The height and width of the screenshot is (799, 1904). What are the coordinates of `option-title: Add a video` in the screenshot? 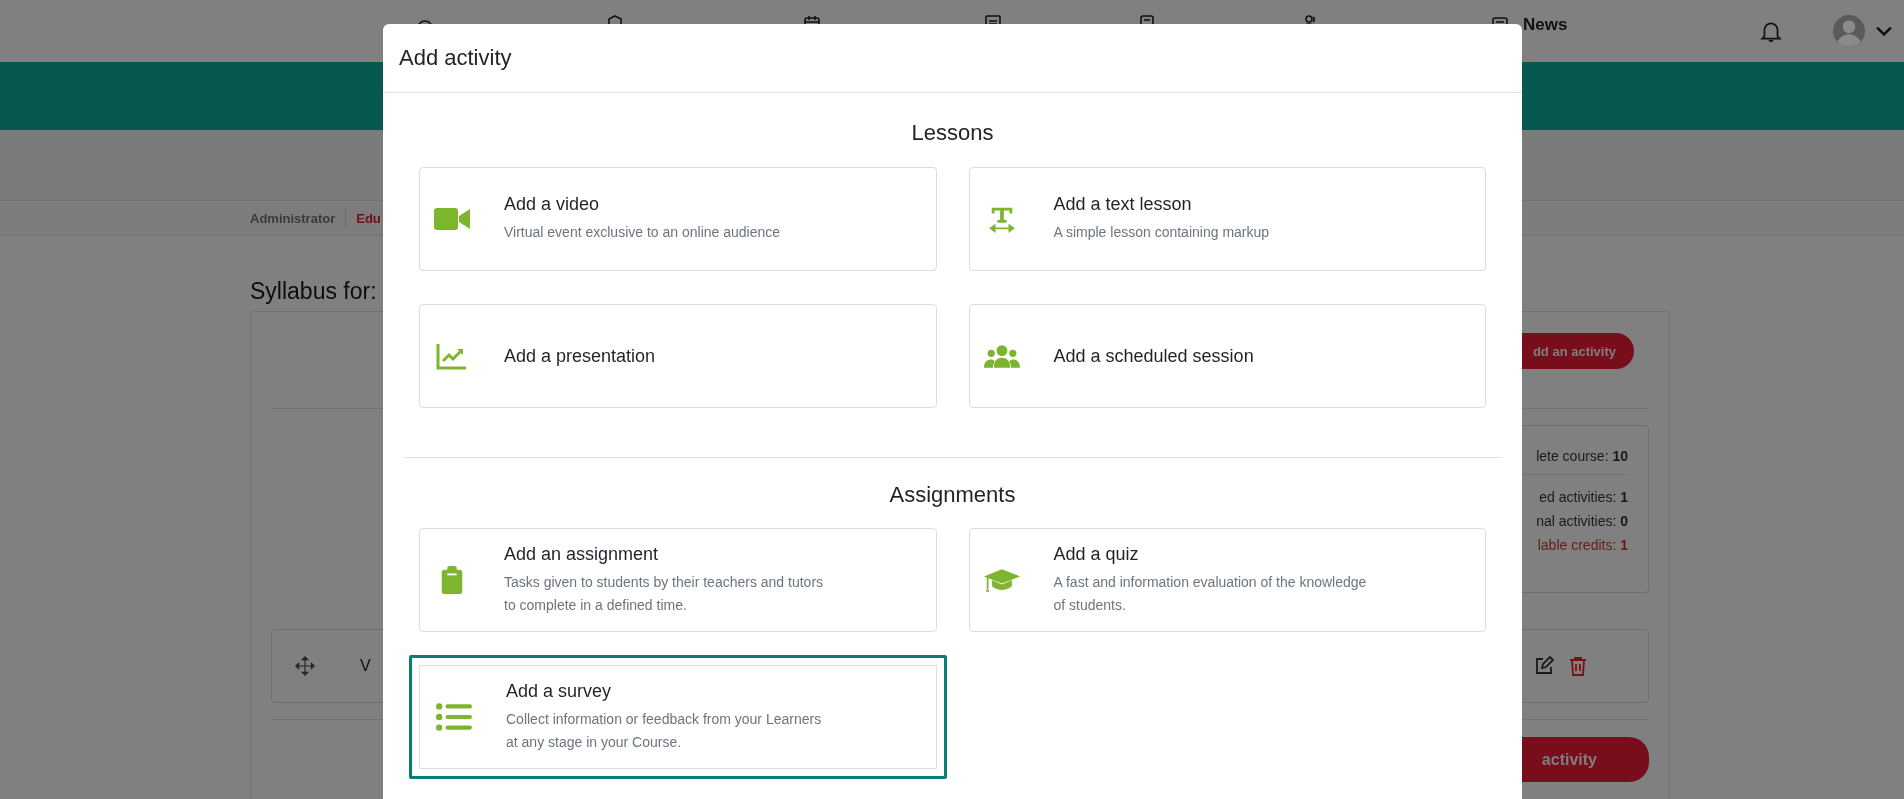 It's located at (552, 204).